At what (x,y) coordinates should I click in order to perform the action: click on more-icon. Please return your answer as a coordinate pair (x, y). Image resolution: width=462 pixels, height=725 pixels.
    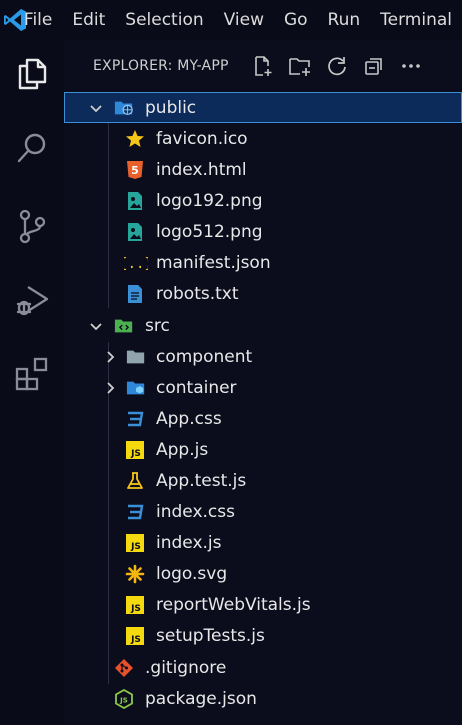
    Looking at the image, I should click on (410, 66).